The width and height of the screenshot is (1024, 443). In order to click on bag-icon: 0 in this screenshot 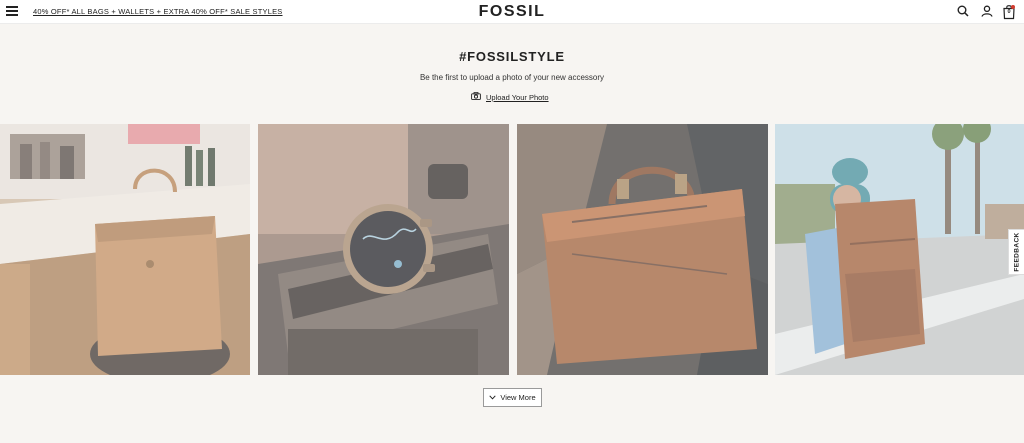, I will do `click(1009, 12)`.